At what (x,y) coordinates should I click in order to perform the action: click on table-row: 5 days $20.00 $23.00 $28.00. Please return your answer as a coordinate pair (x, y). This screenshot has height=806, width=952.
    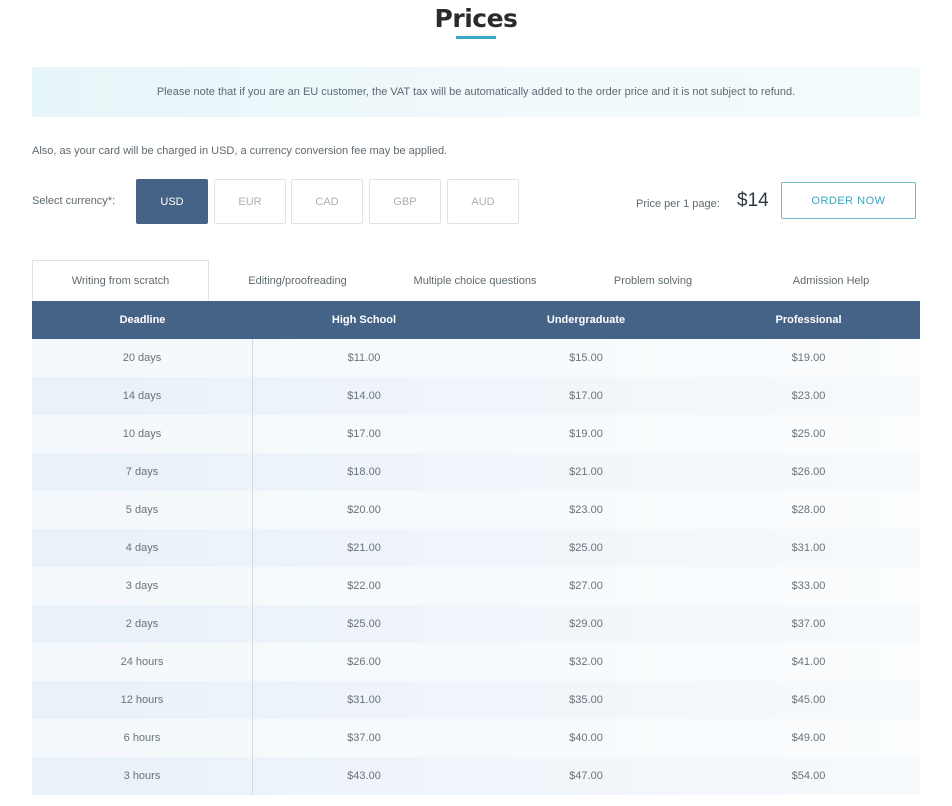
    Looking at the image, I should click on (476, 510).